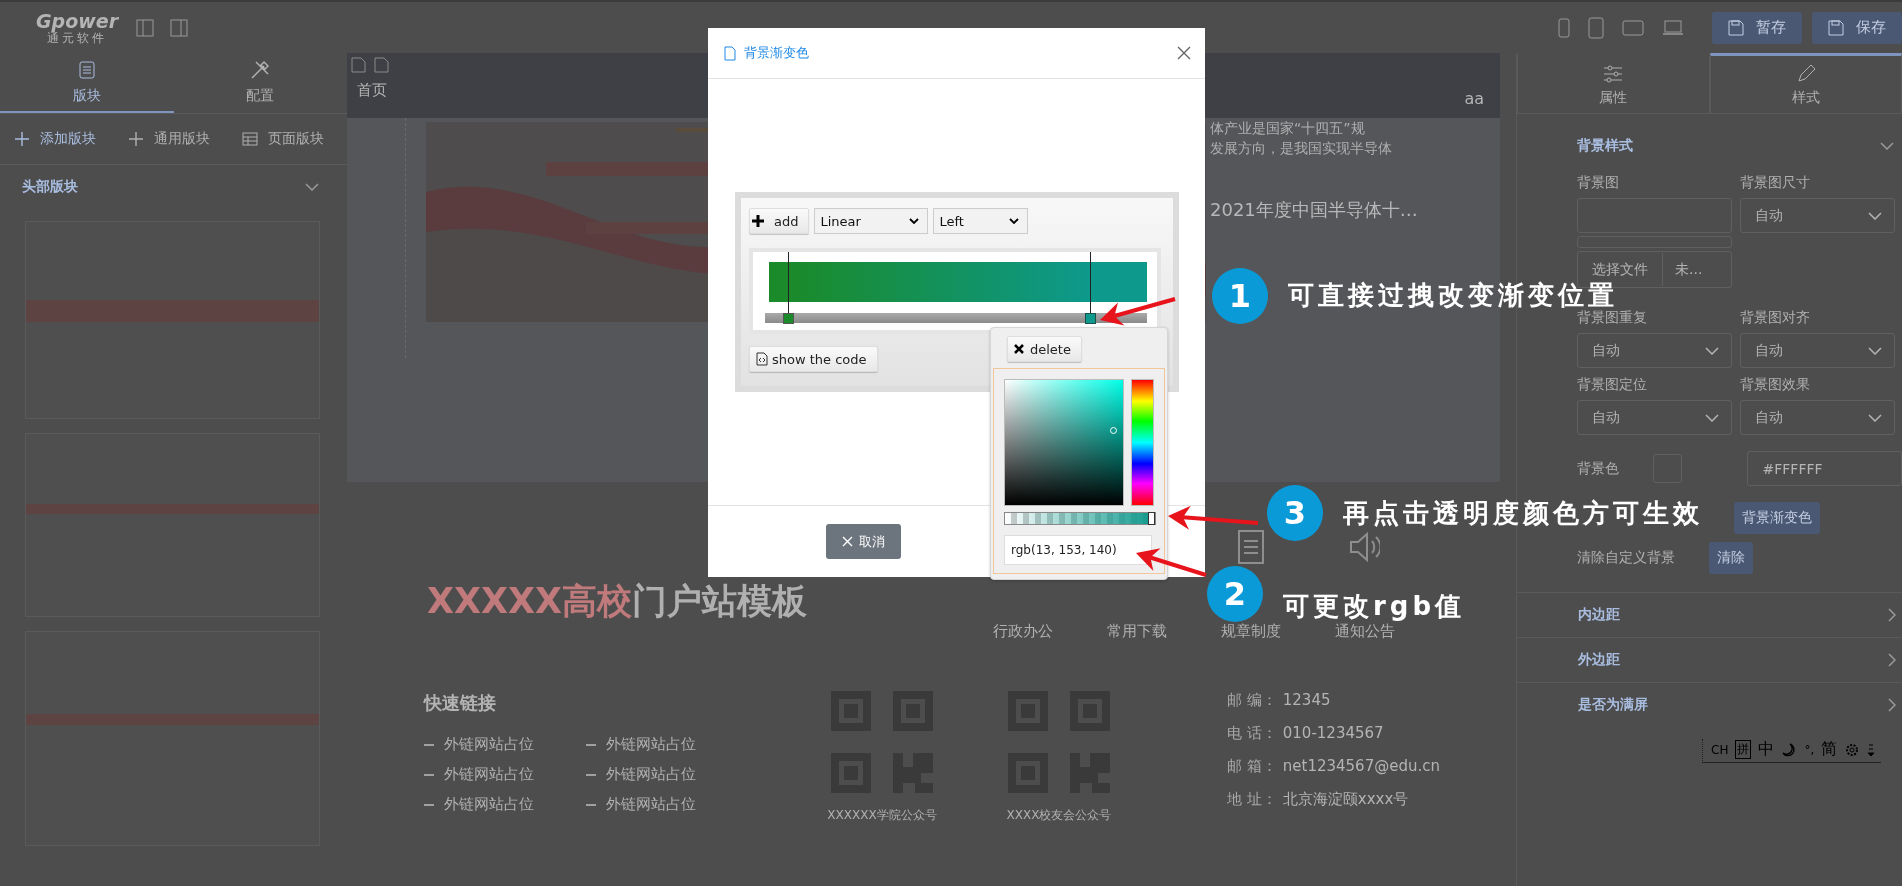 The width and height of the screenshot is (1902, 886). Describe the element at coordinates (1365, 547) in the screenshot. I see `speaker-icon` at that location.